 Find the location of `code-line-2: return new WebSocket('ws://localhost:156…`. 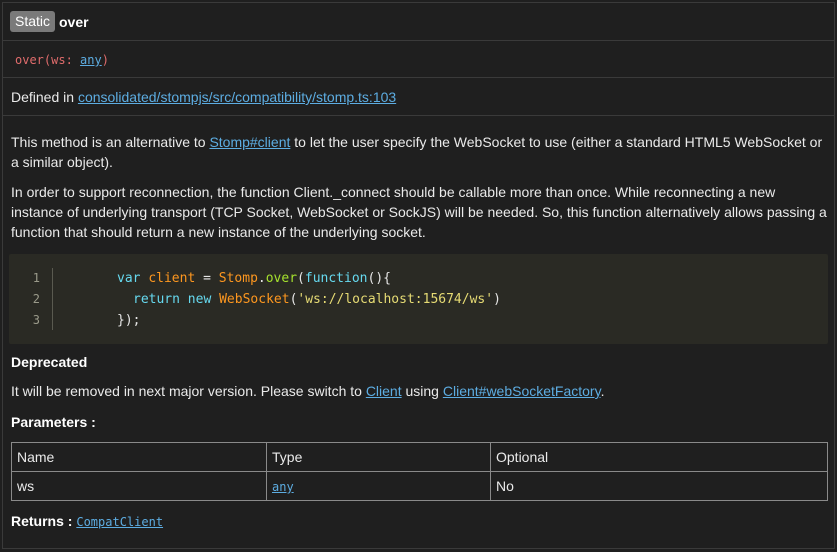

code-line-2: return new WebSocket('ws://localhost:156… is located at coordinates (317, 299).